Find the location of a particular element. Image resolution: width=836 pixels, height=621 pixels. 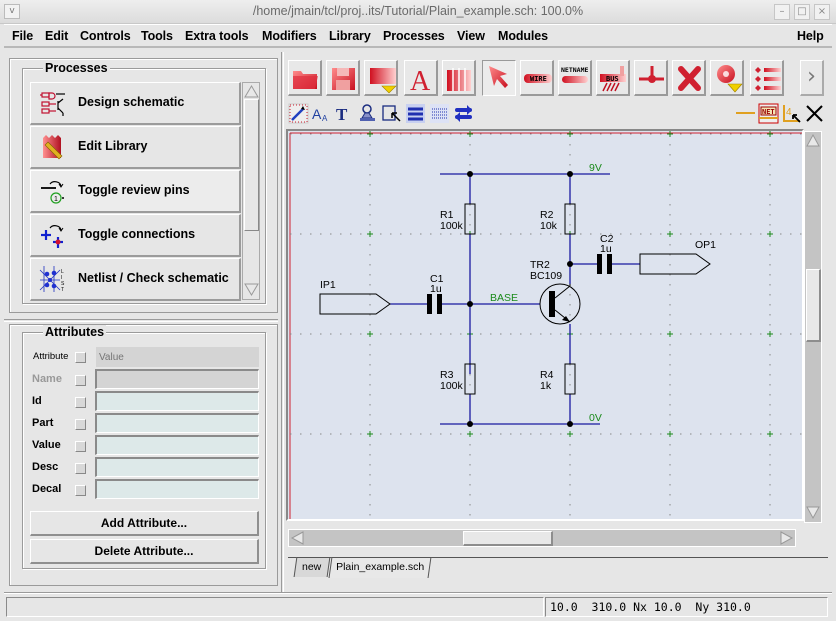

attribute-part-field is located at coordinates (177, 423).